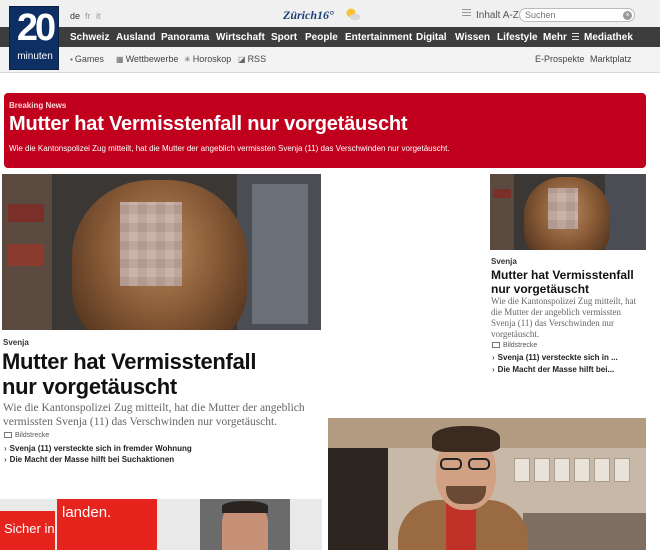  What do you see at coordinates (627, 15) in the screenshot?
I see `search-clear-icon: ×` at bounding box center [627, 15].